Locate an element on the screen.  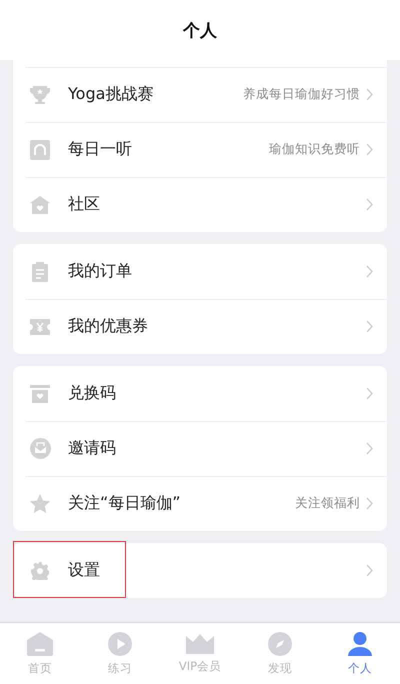
menu-label: 我的优惠券 is located at coordinates (108, 326).